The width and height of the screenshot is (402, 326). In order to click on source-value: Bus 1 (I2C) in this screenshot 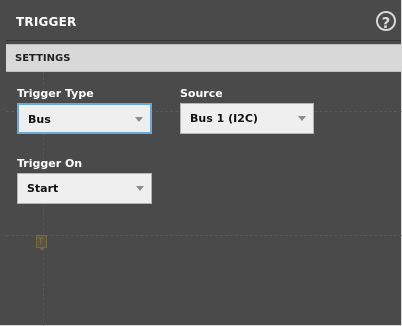, I will do `click(224, 118)`.